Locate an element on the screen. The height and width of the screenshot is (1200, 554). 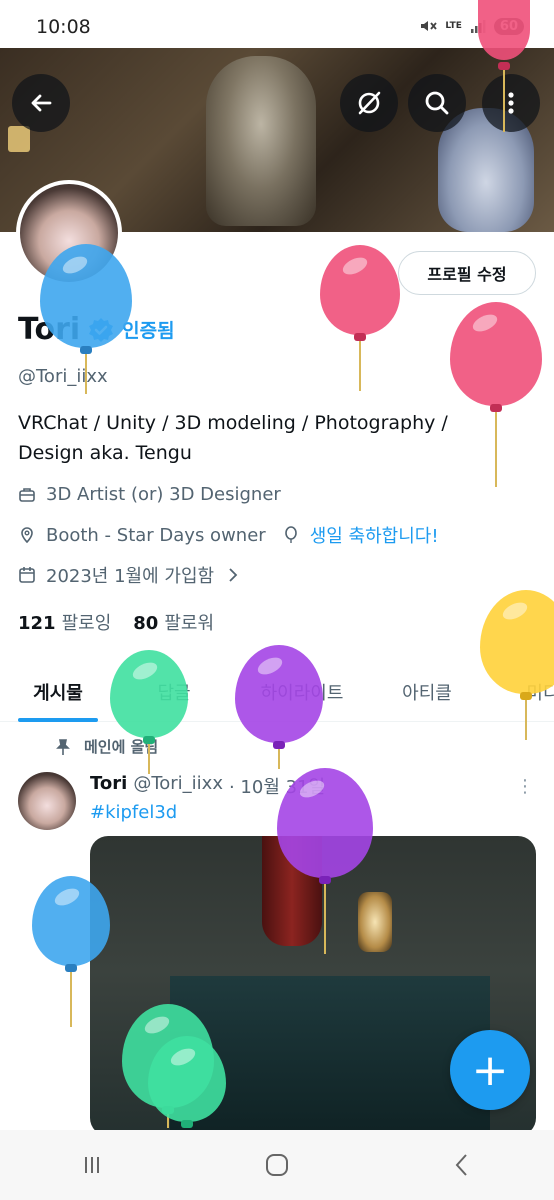
recent-apps-icon is located at coordinates (92, 1165).